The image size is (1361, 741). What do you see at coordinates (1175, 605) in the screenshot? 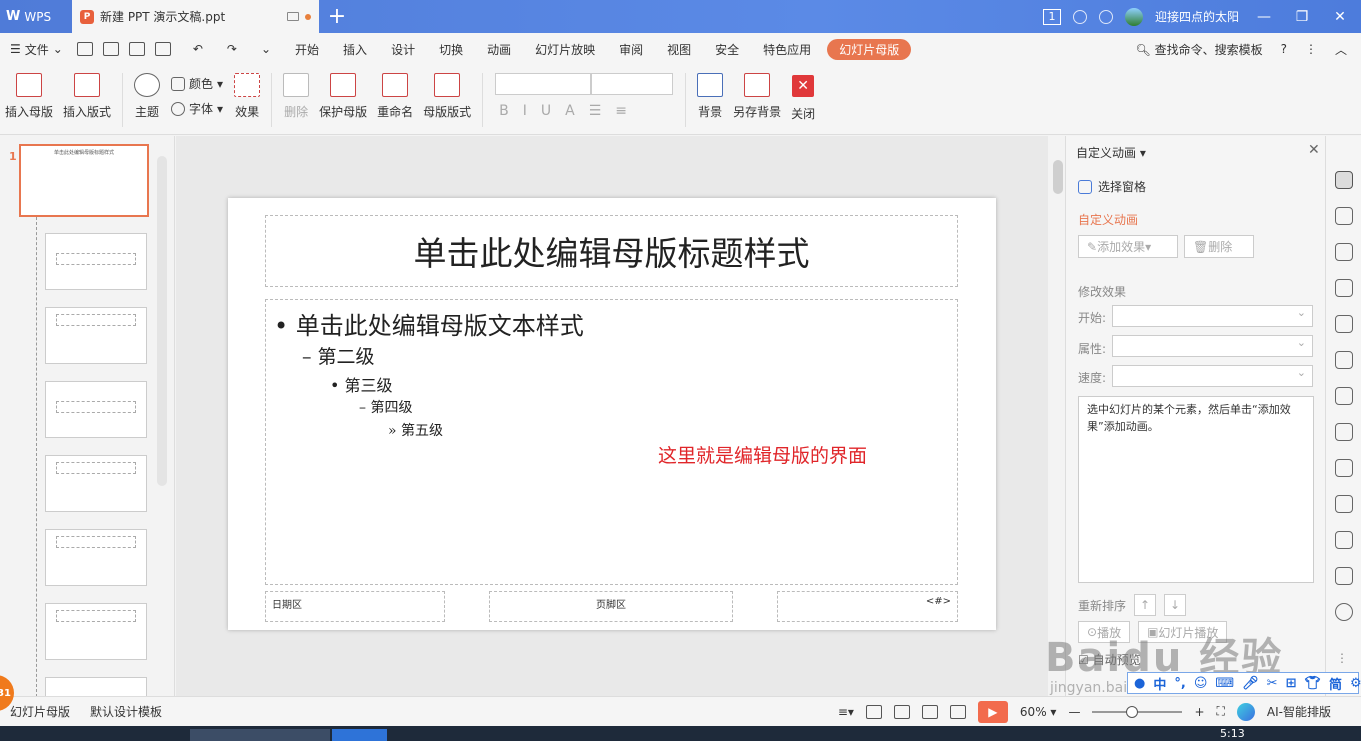
I see `move-down-button: ↓` at bounding box center [1175, 605].